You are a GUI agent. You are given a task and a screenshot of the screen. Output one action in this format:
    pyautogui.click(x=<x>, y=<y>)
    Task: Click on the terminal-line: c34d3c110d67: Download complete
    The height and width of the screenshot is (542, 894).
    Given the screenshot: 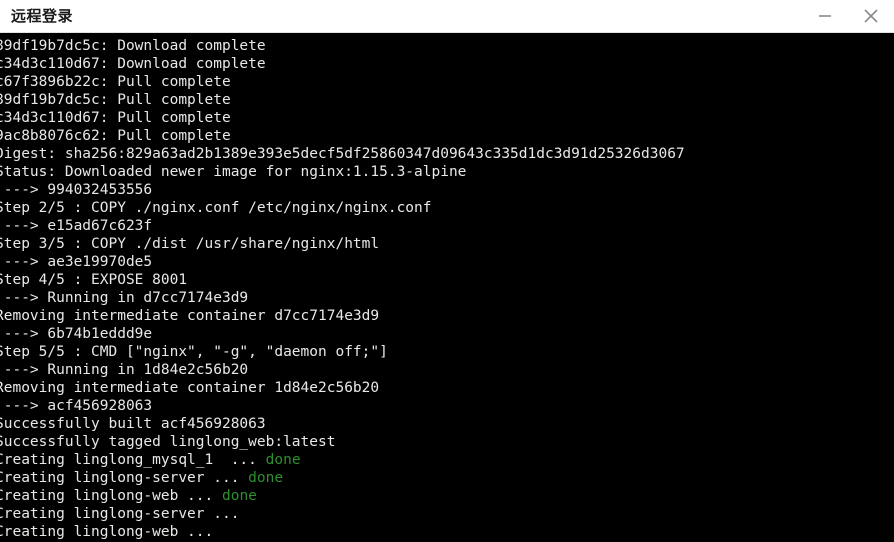 What is the action you would take?
    pyautogui.click(x=447, y=64)
    